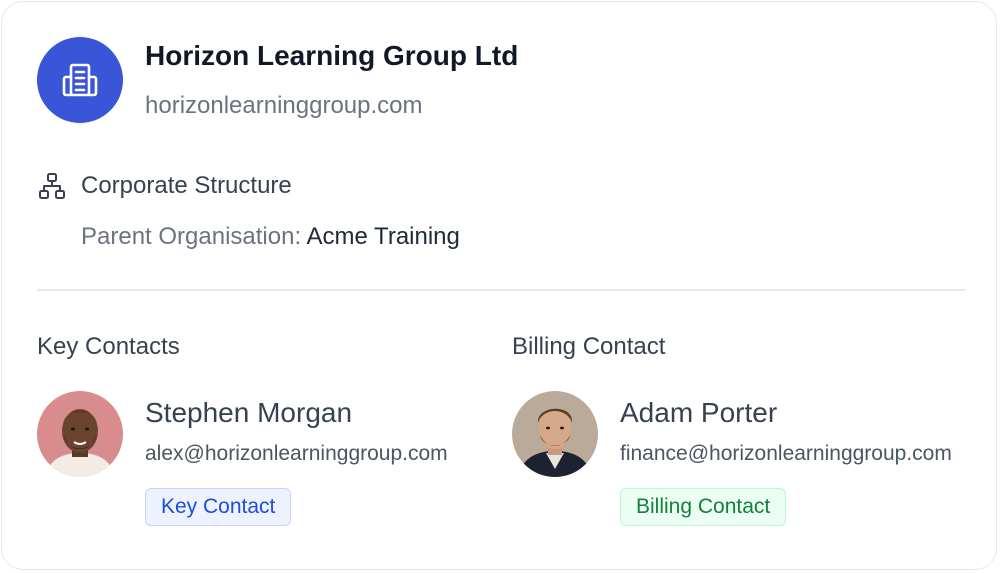 This screenshot has width=1000, height=573. Describe the element at coordinates (186, 185) in the screenshot. I see `corporate-structure-title: Corporate Structure` at that location.